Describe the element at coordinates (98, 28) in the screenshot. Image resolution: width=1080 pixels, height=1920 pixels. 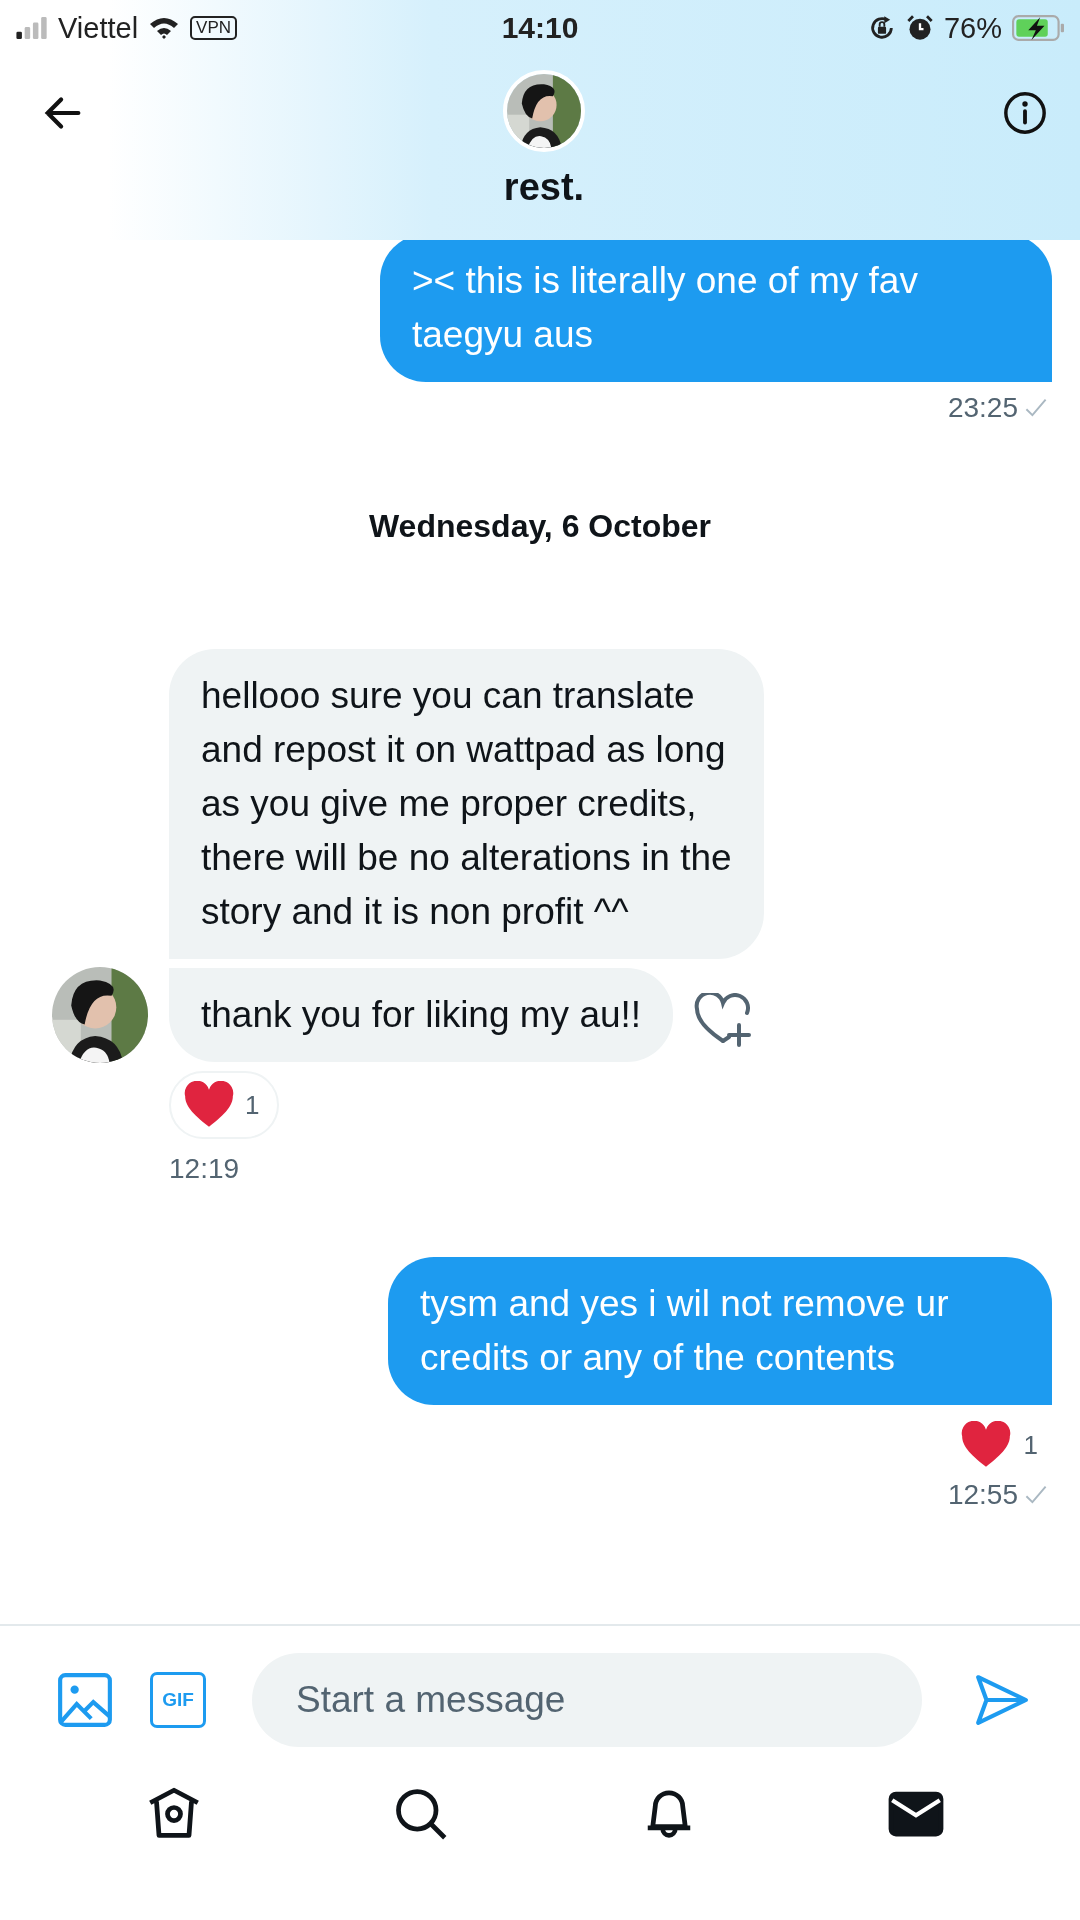
I see `carrier-name: Viettel` at that location.